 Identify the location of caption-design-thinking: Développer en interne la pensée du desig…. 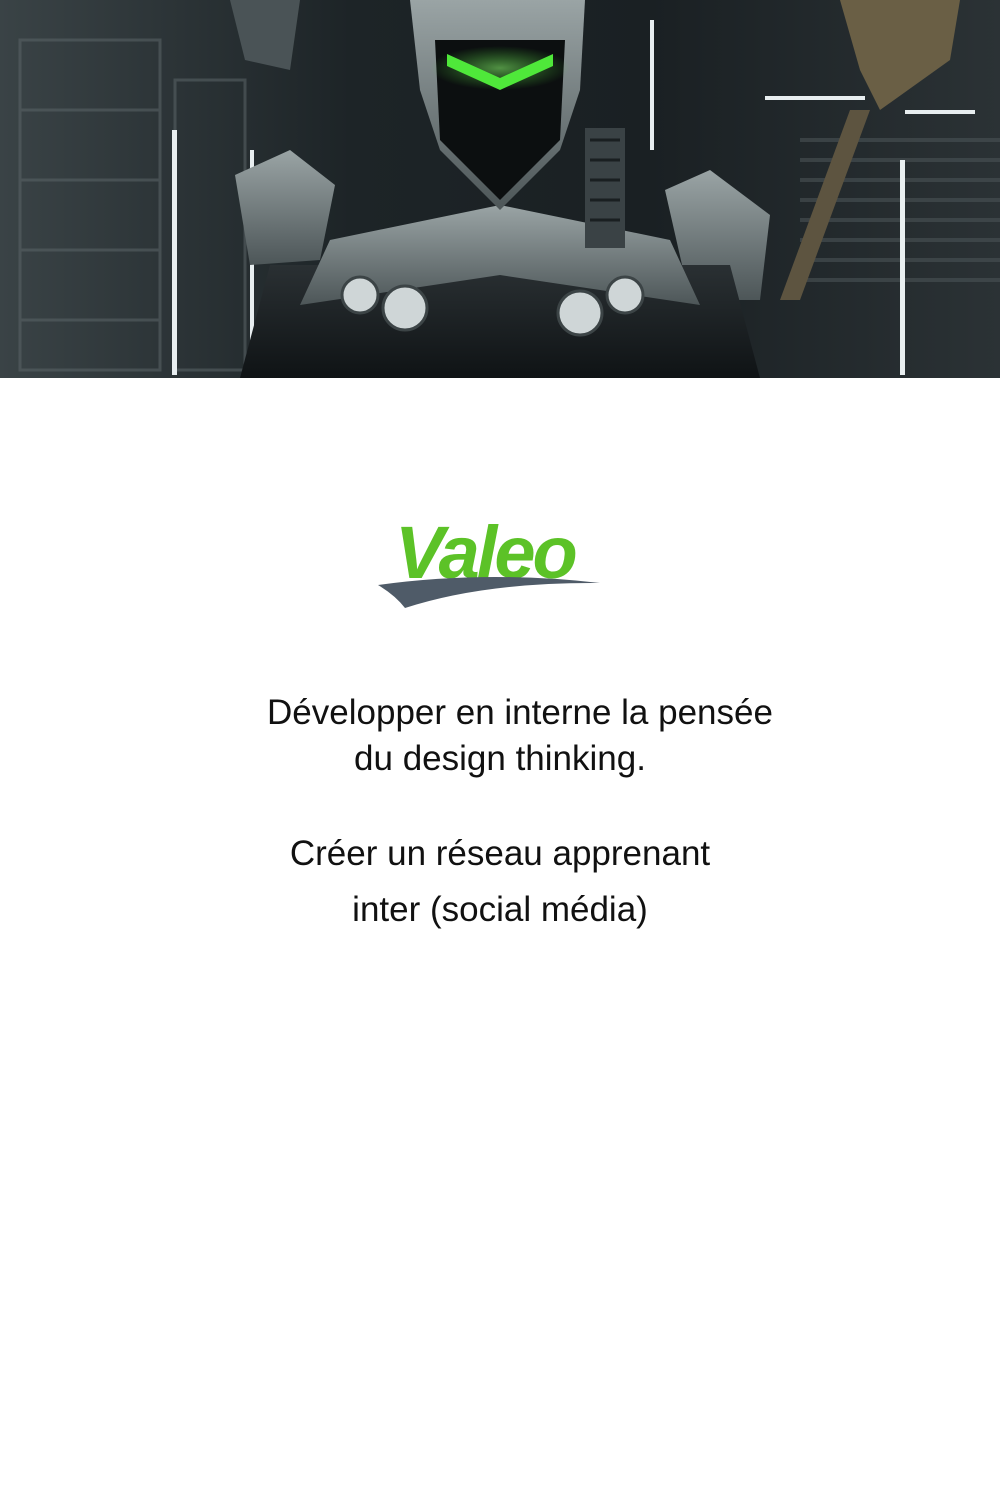
(500, 736).